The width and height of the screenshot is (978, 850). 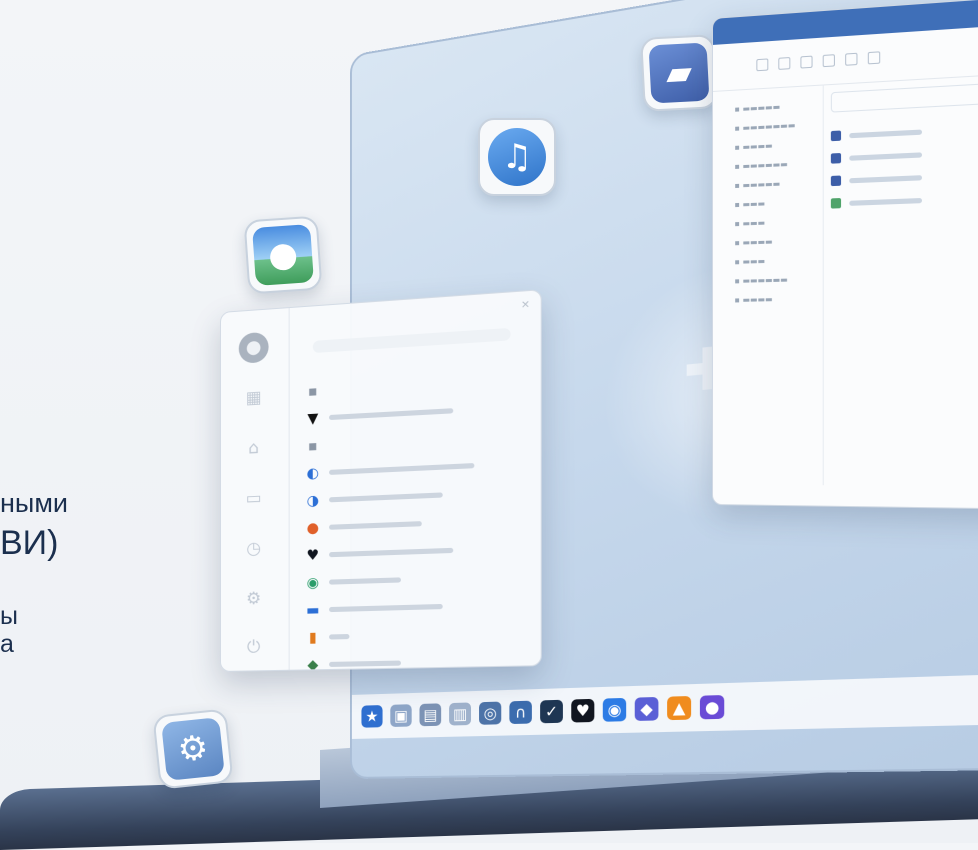 I want to click on path-bar, so click(x=904, y=97).